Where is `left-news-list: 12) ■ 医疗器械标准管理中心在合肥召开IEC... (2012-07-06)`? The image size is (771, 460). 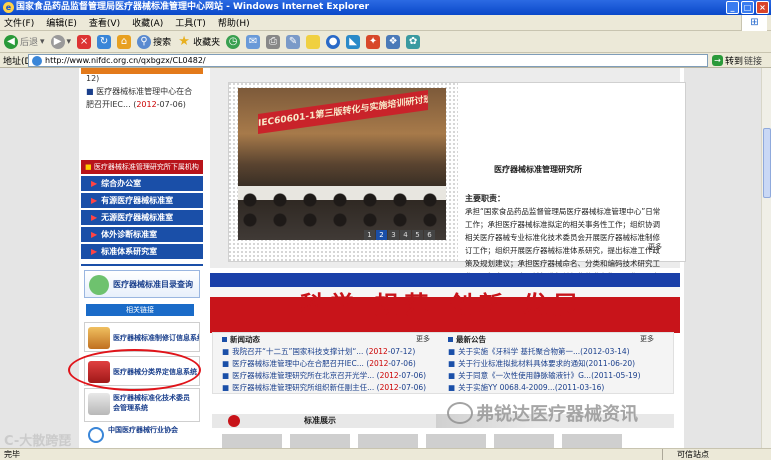 left-news-list: 12) ■ 医疗器械标准管理中心在合肥召开IEC... (2012-07-06) is located at coordinates (142, 91).